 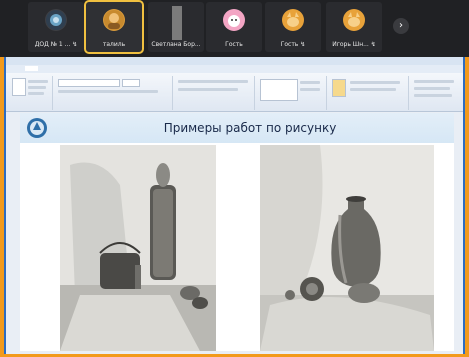 What do you see at coordinates (401, 26) in the screenshot?
I see `chevron-right-icon: ›` at bounding box center [401, 26].